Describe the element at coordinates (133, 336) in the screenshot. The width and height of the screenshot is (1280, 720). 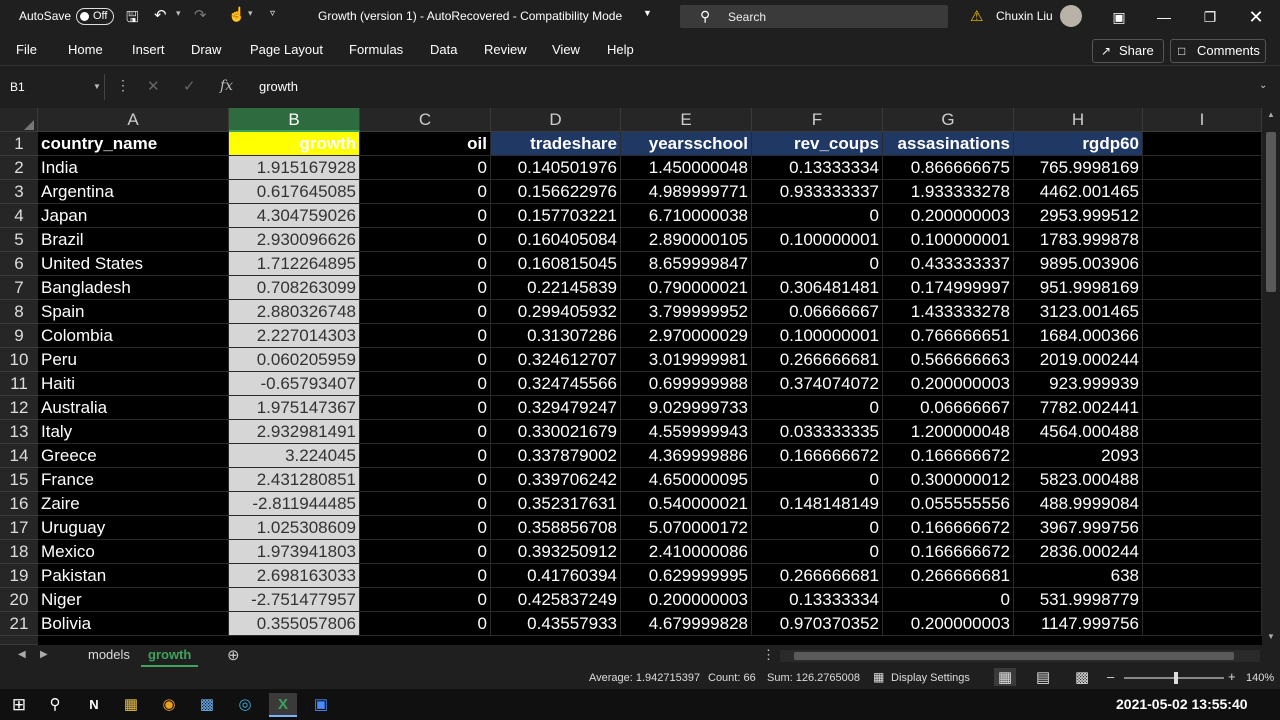
I see `cell-country-name: Colombia` at that location.